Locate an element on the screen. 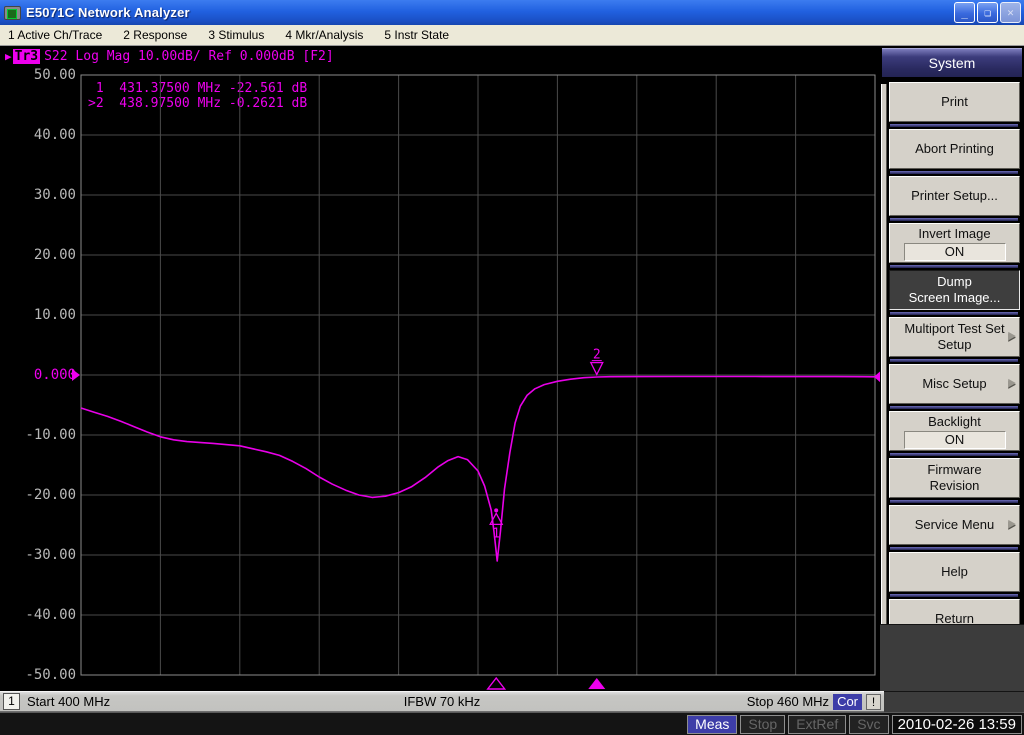 The width and height of the screenshot is (1024, 735). ifbw-label: IFBW 70 kHz is located at coordinates (442, 701).